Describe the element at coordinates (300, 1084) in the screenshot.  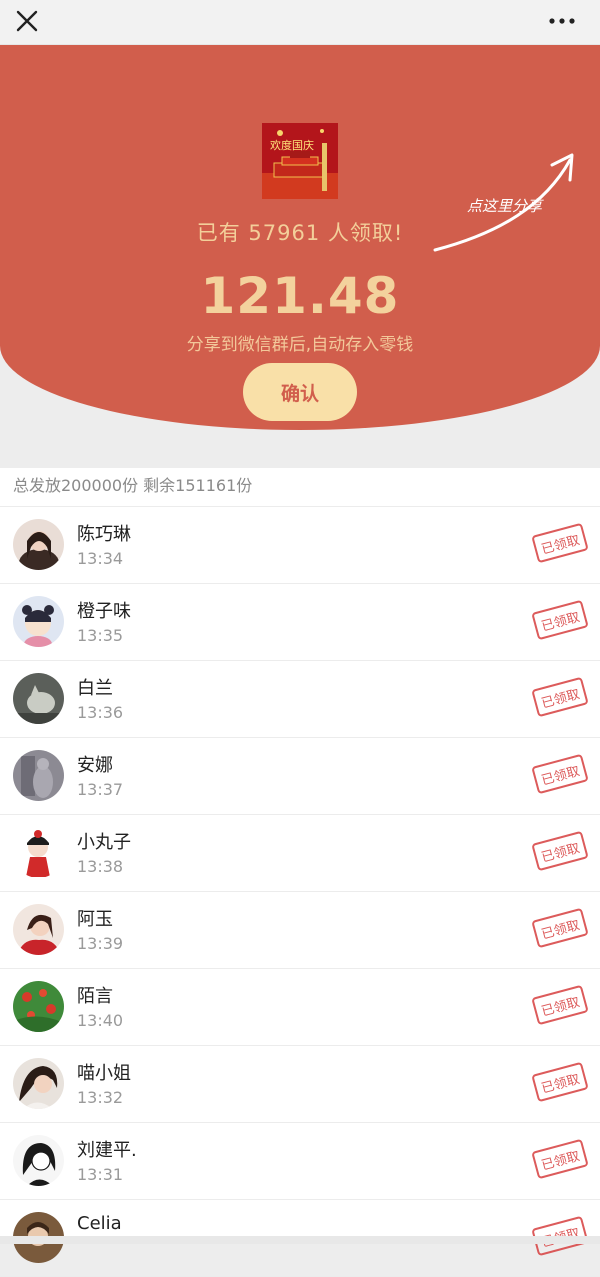
I see `list-item: 喵小姐 13:32 已领取` at that location.